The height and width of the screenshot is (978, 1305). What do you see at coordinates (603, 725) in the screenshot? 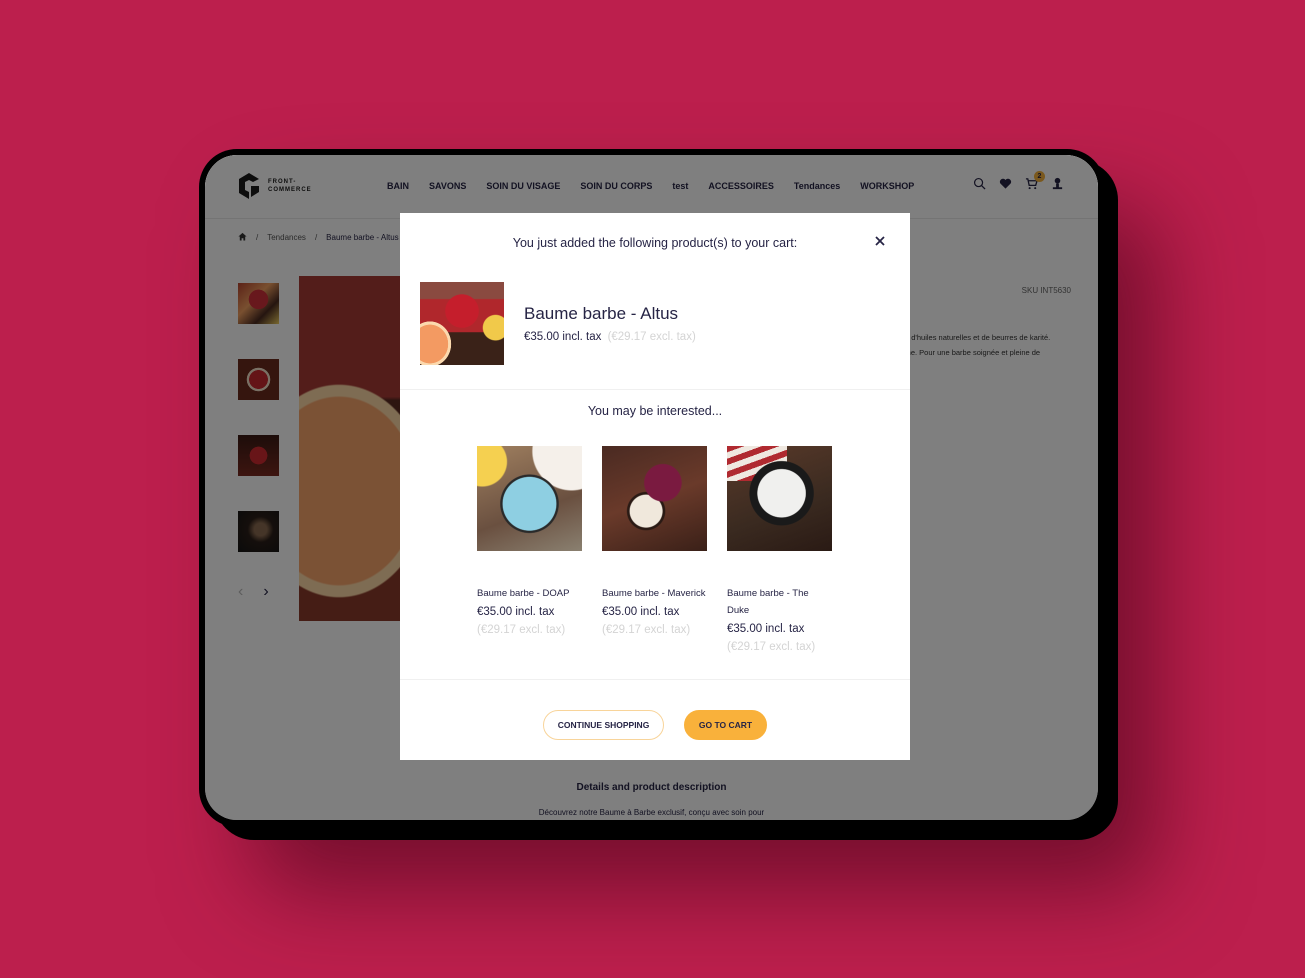
I see `continue-shopping-button: CONTINUE SHOPPING` at bounding box center [603, 725].